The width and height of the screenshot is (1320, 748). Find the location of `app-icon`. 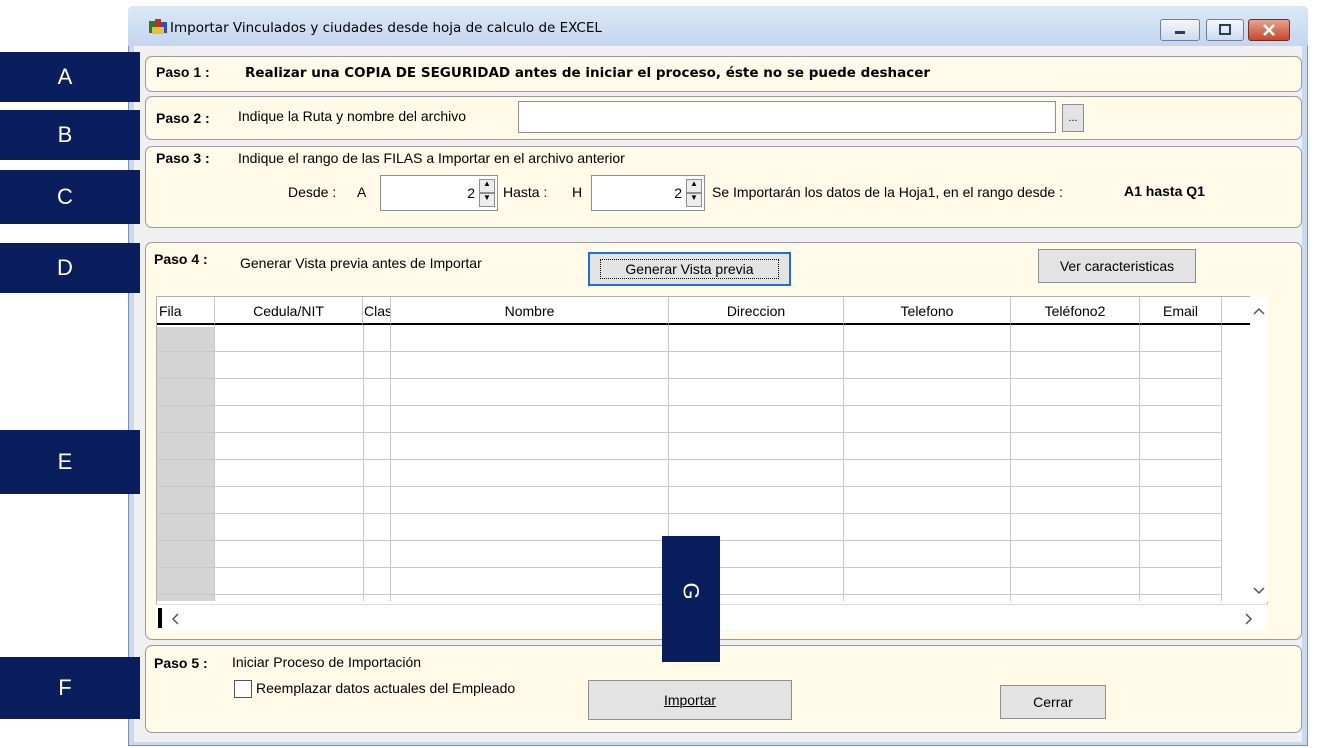

app-icon is located at coordinates (158, 27).